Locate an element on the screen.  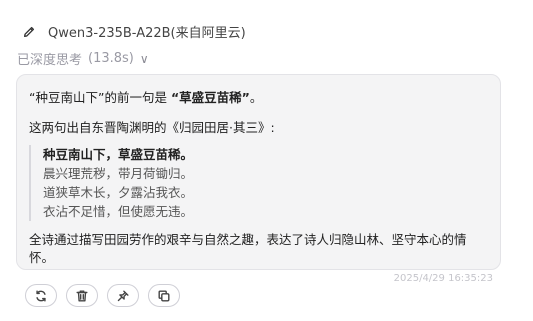
source-paragraph: 这两句出自东晋陶渊明的《归园田居·其三》: is located at coordinates (152, 127).